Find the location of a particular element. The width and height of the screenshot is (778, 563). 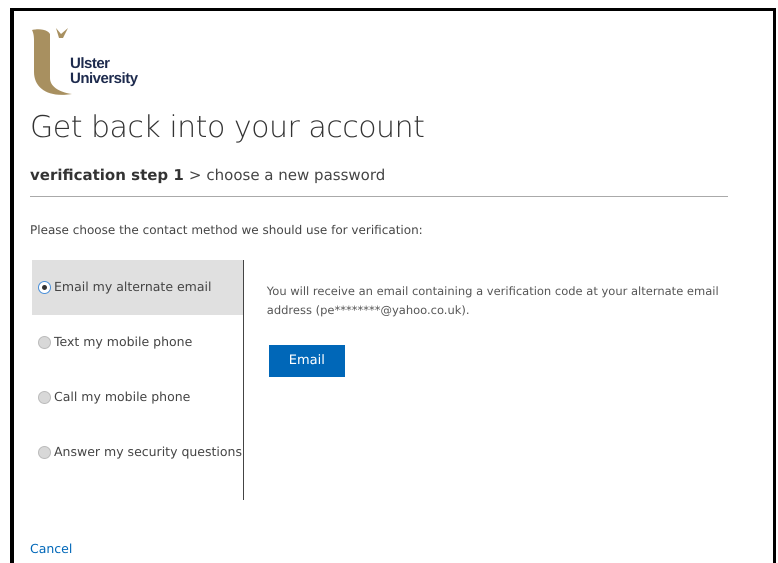

option-label: Text my mobile phone is located at coordinates (123, 341).